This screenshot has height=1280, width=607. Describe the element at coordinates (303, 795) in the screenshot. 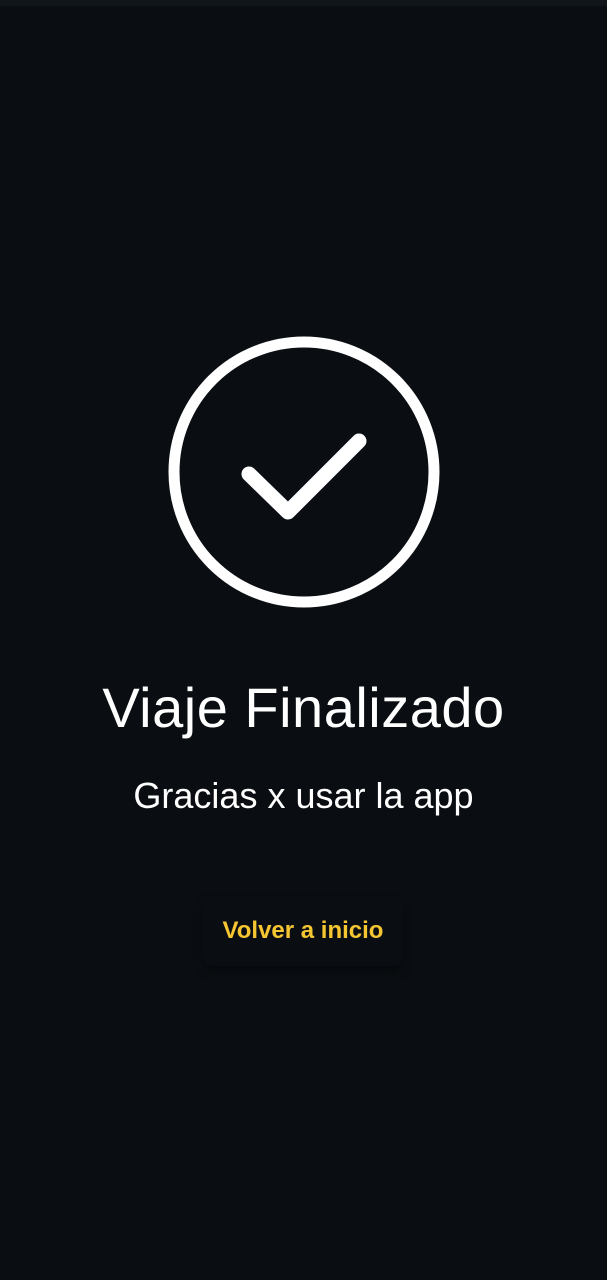

I see `thank-you-message: Gracias x usar la app` at that location.